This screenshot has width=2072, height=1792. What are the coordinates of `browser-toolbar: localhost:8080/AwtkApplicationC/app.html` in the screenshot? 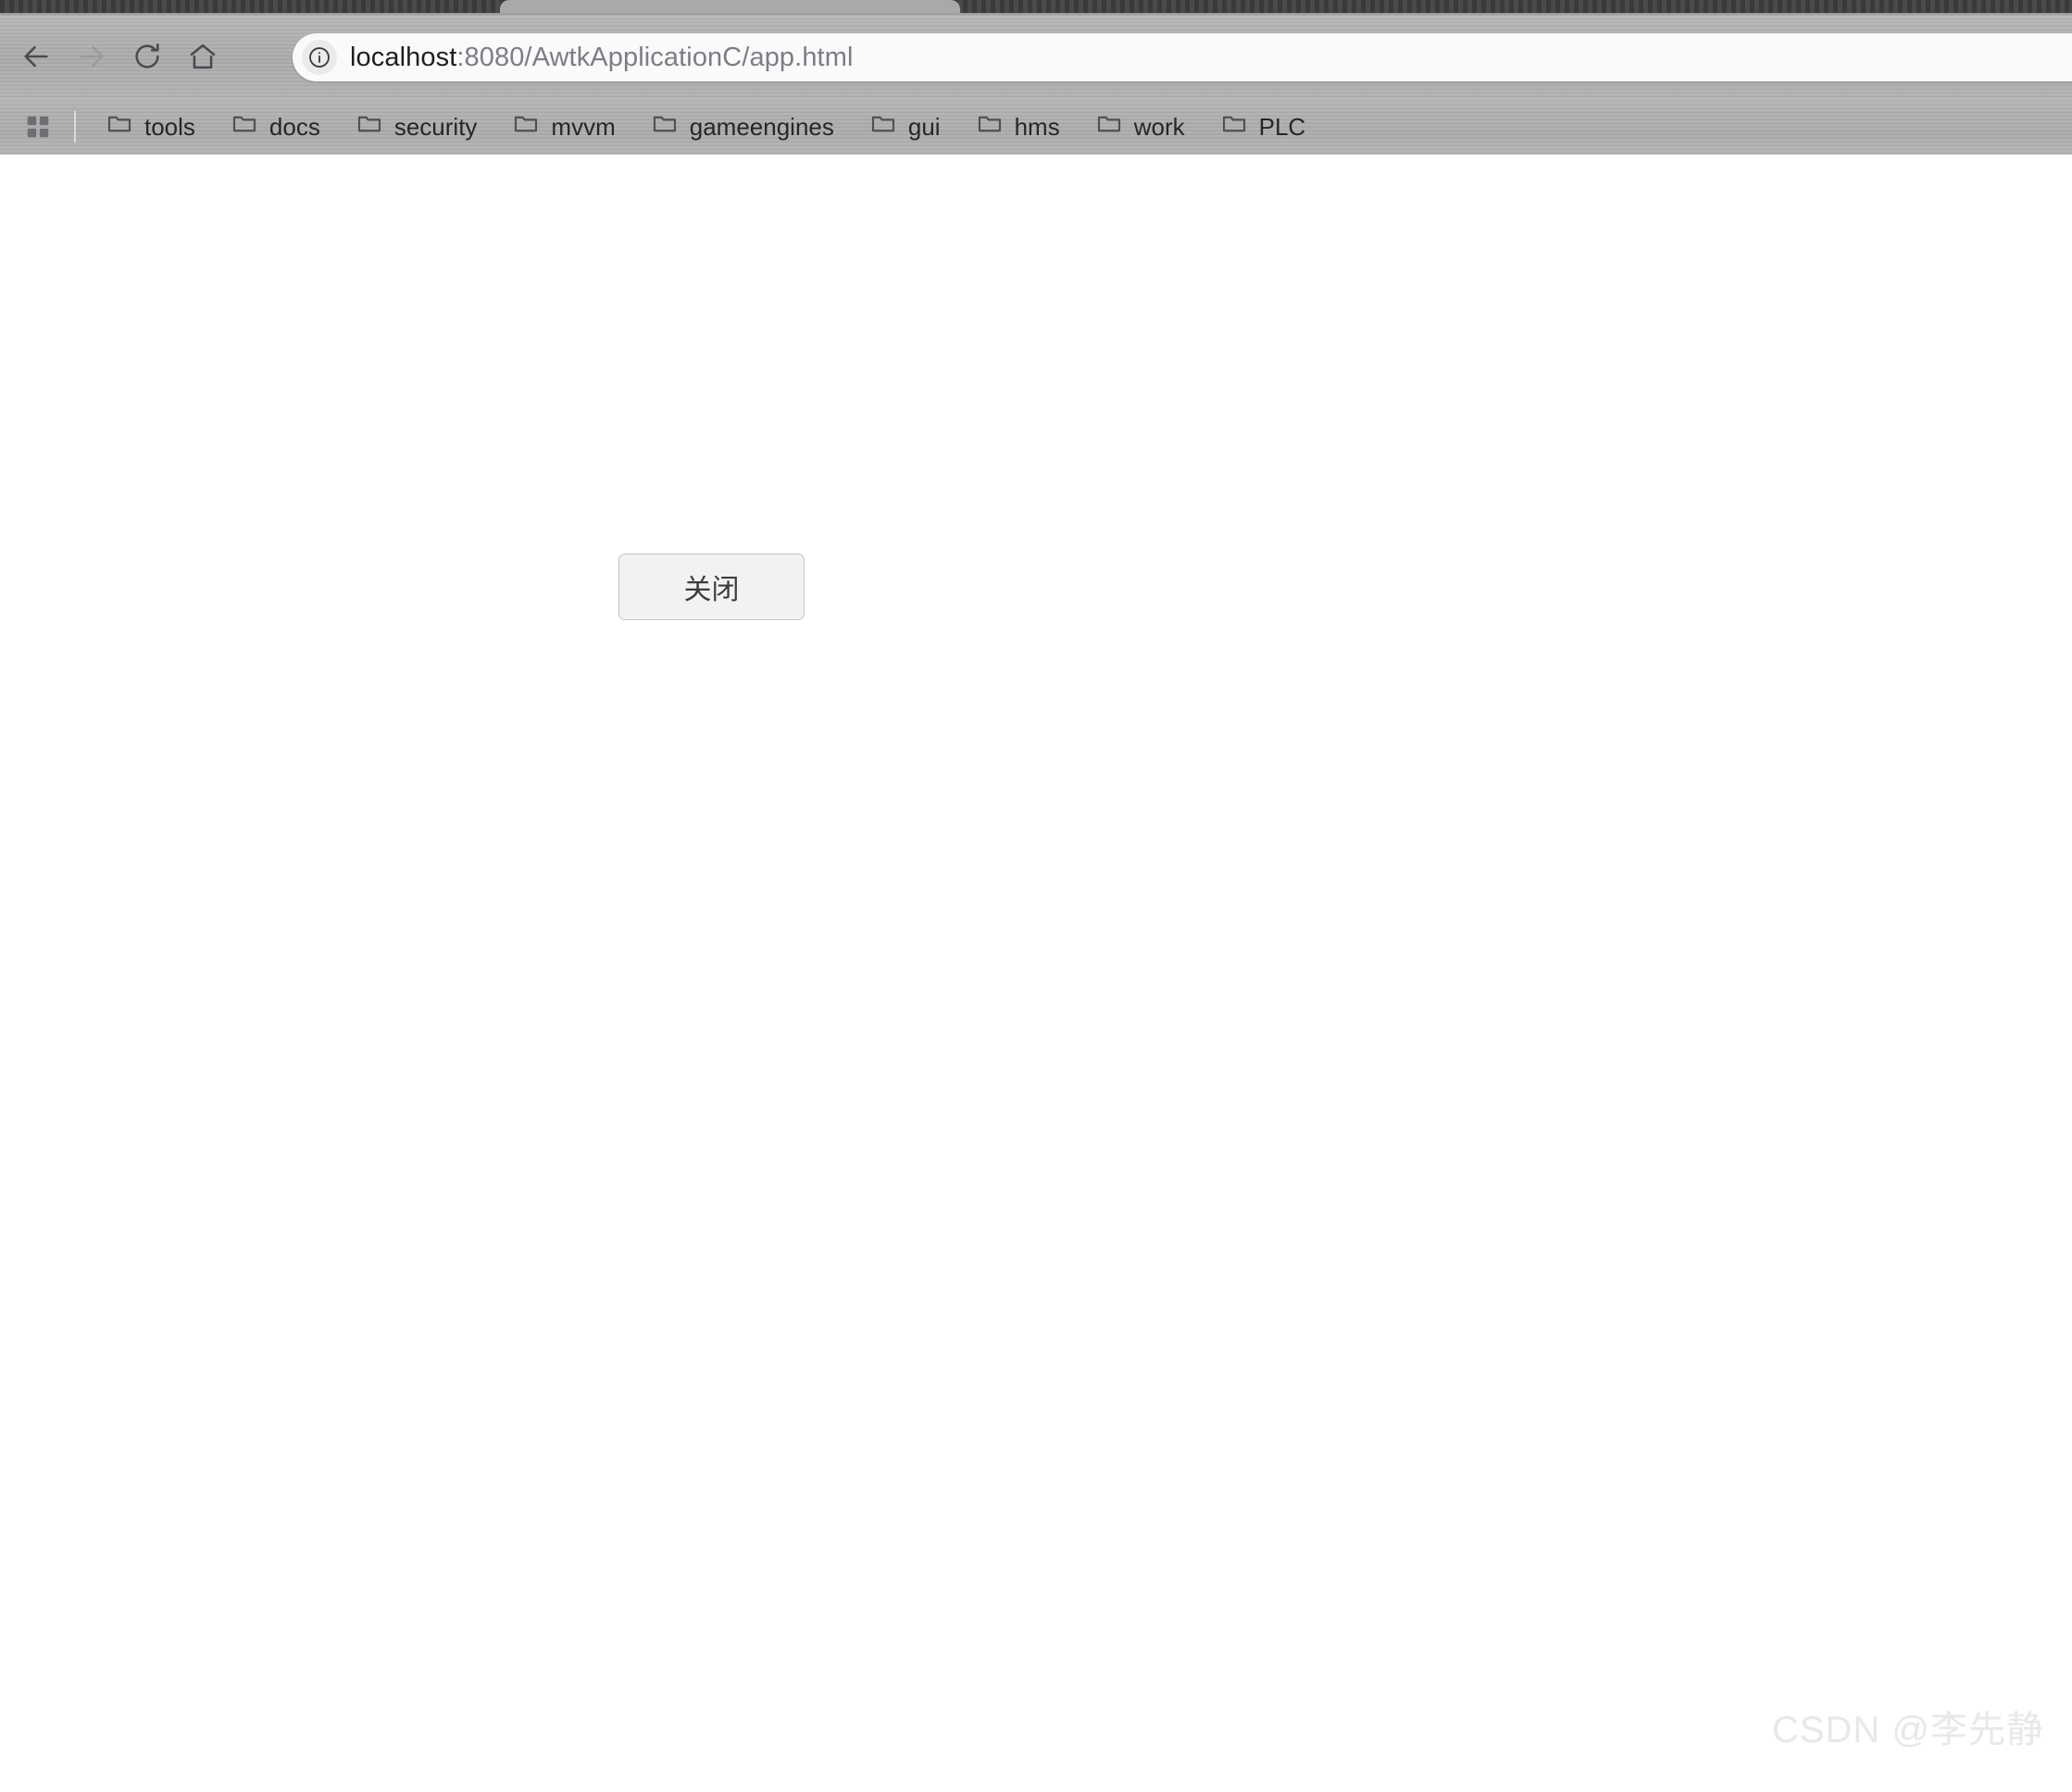 It's located at (1036, 56).